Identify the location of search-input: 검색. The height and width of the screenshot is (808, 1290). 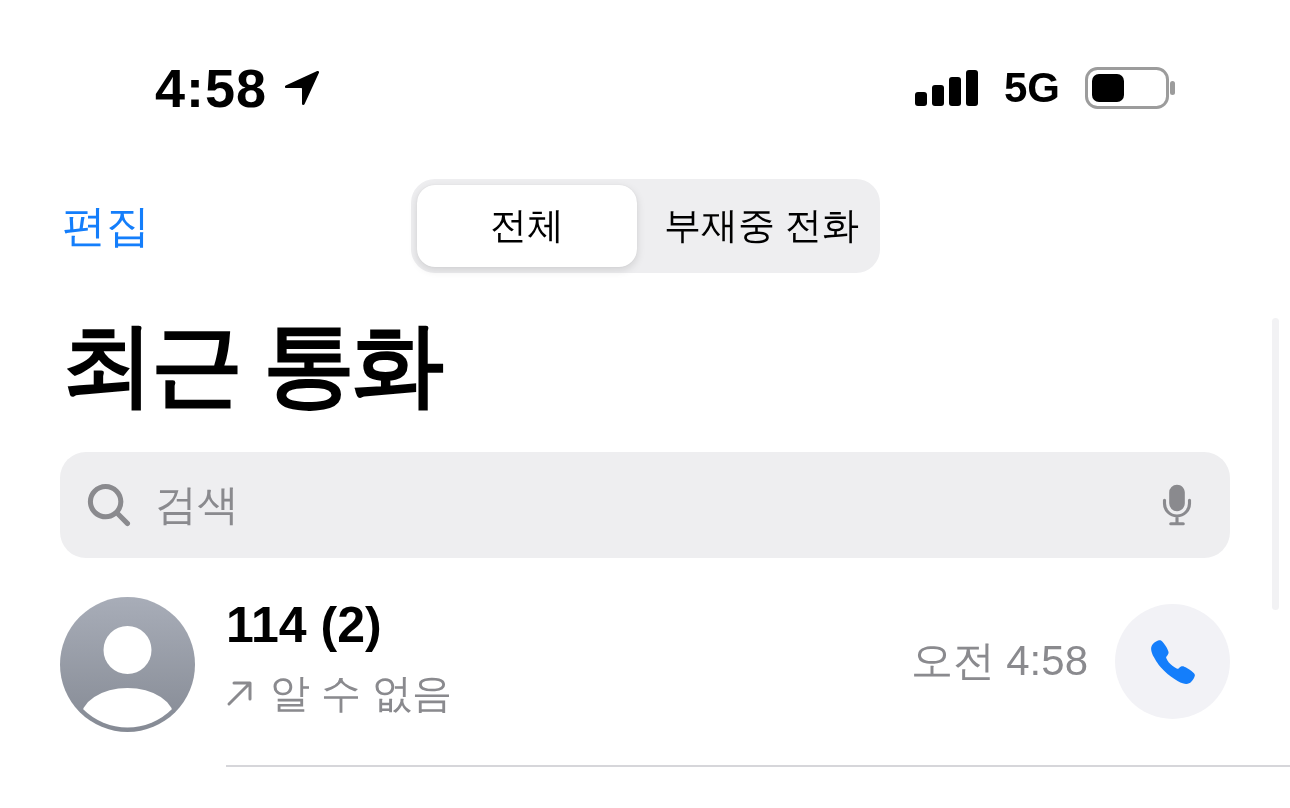
(643, 505).